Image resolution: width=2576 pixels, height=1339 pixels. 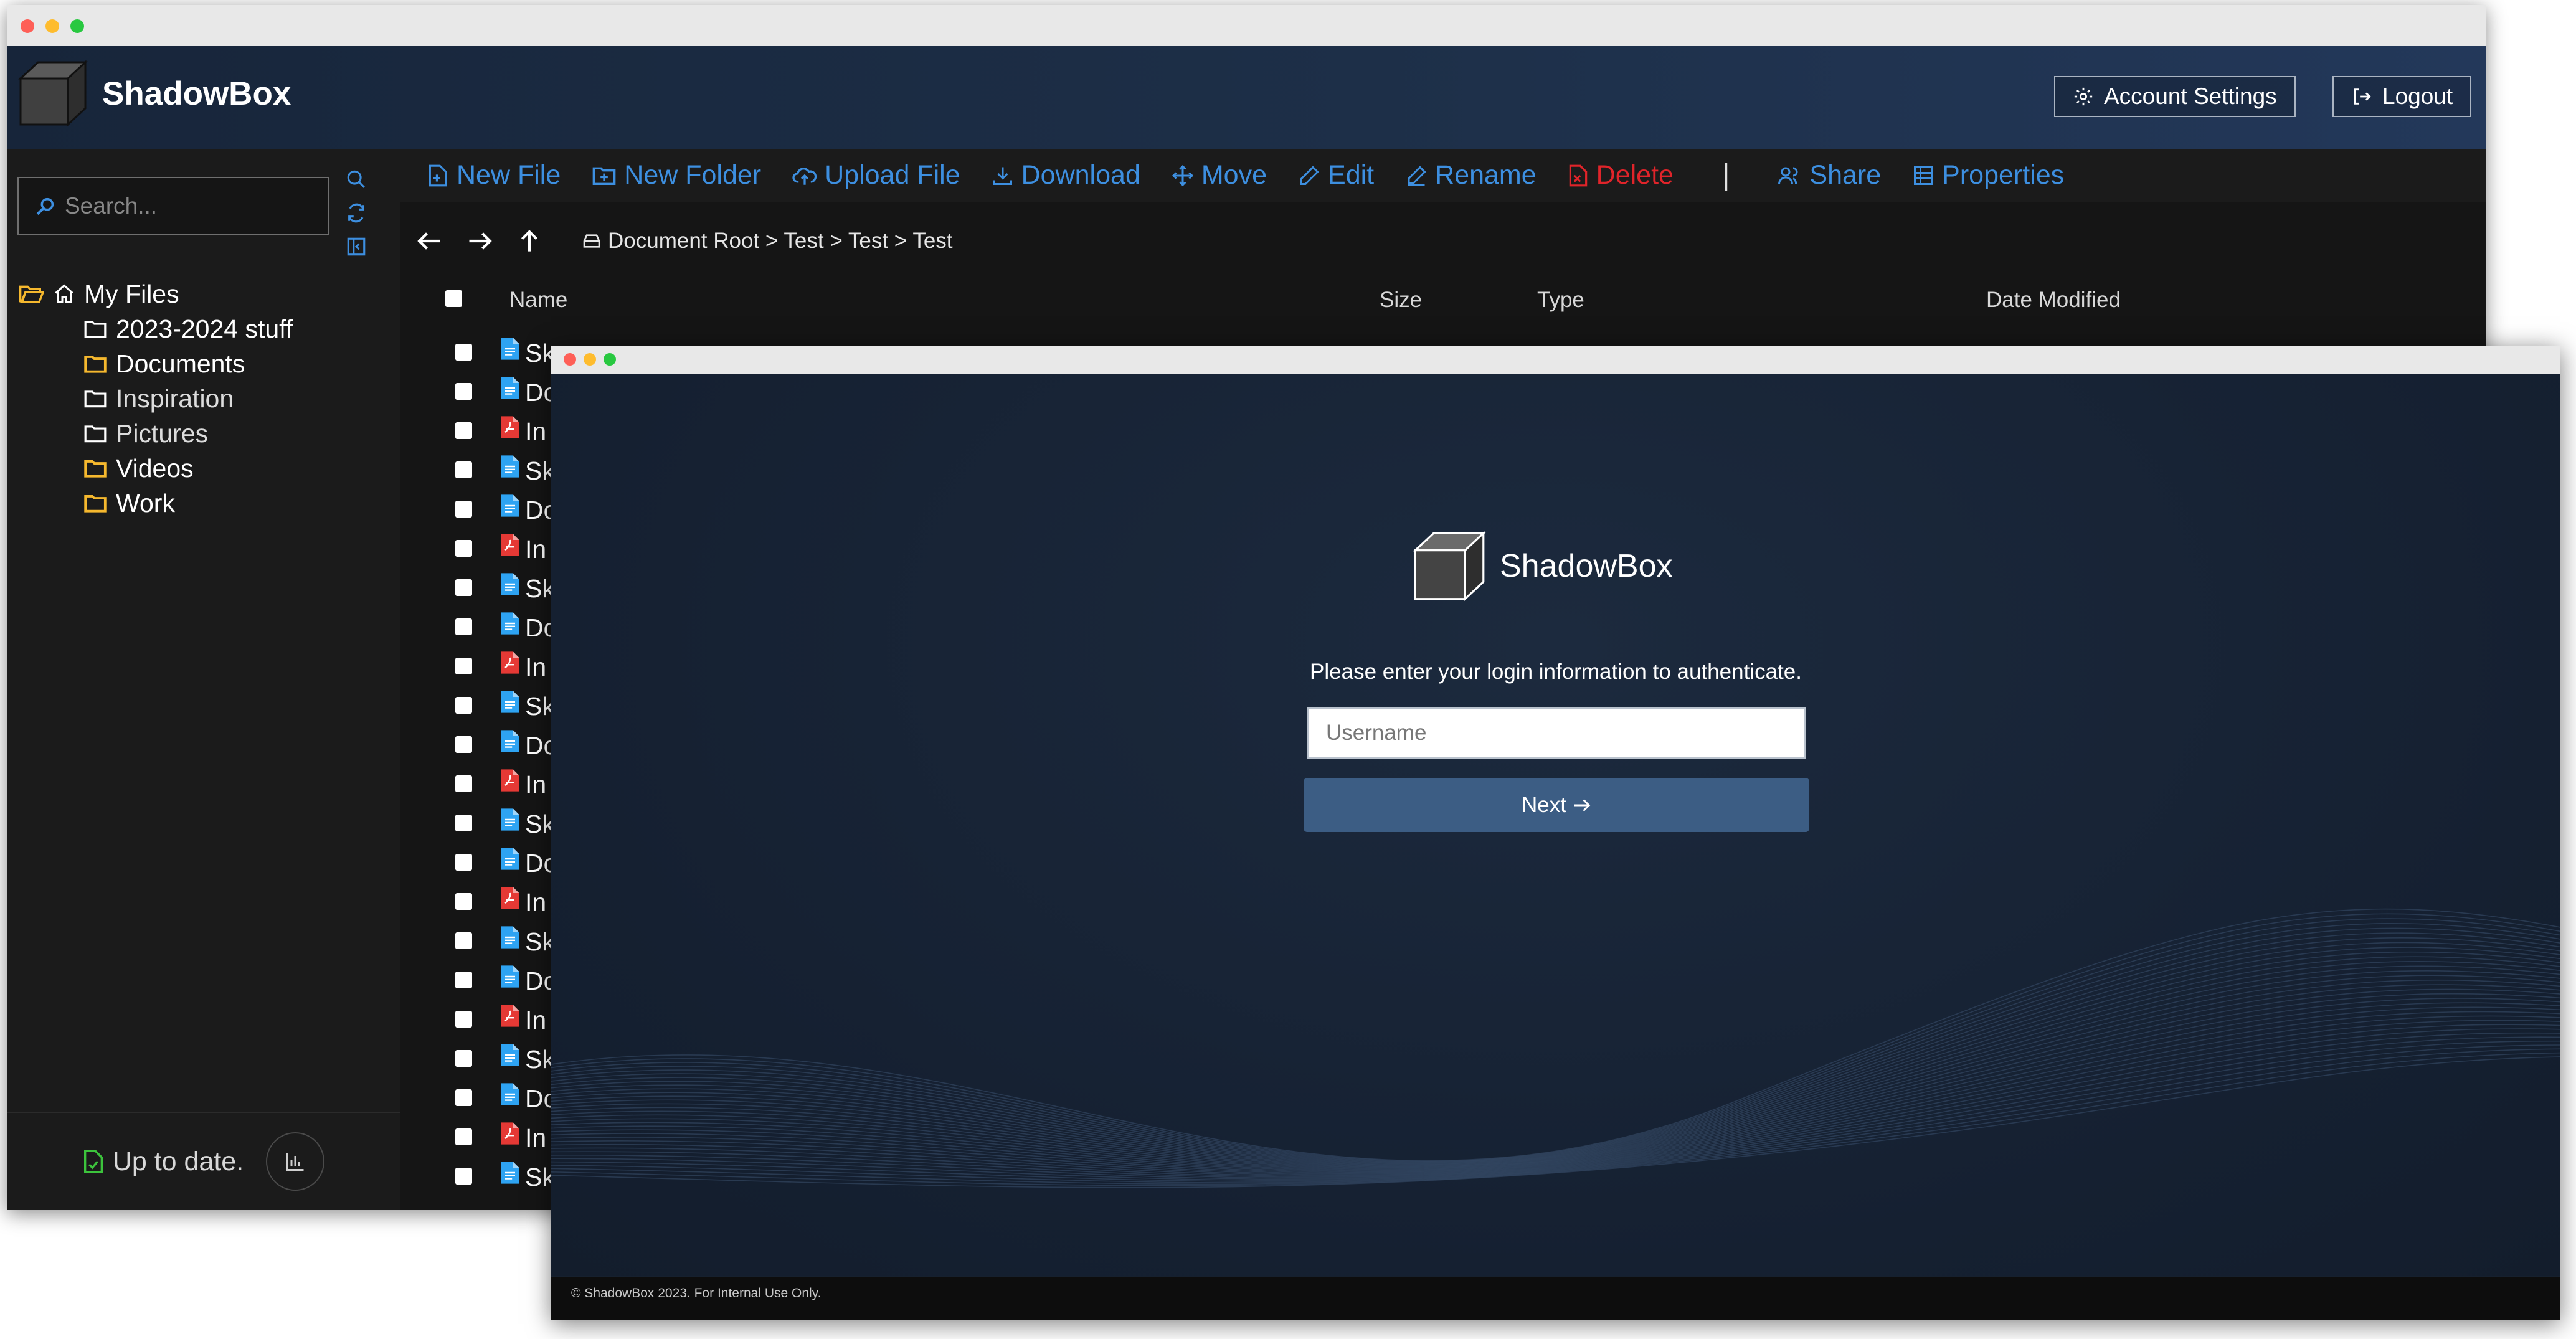 I want to click on tree-folder: 2023-2024 stuff, so click(x=188, y=329).